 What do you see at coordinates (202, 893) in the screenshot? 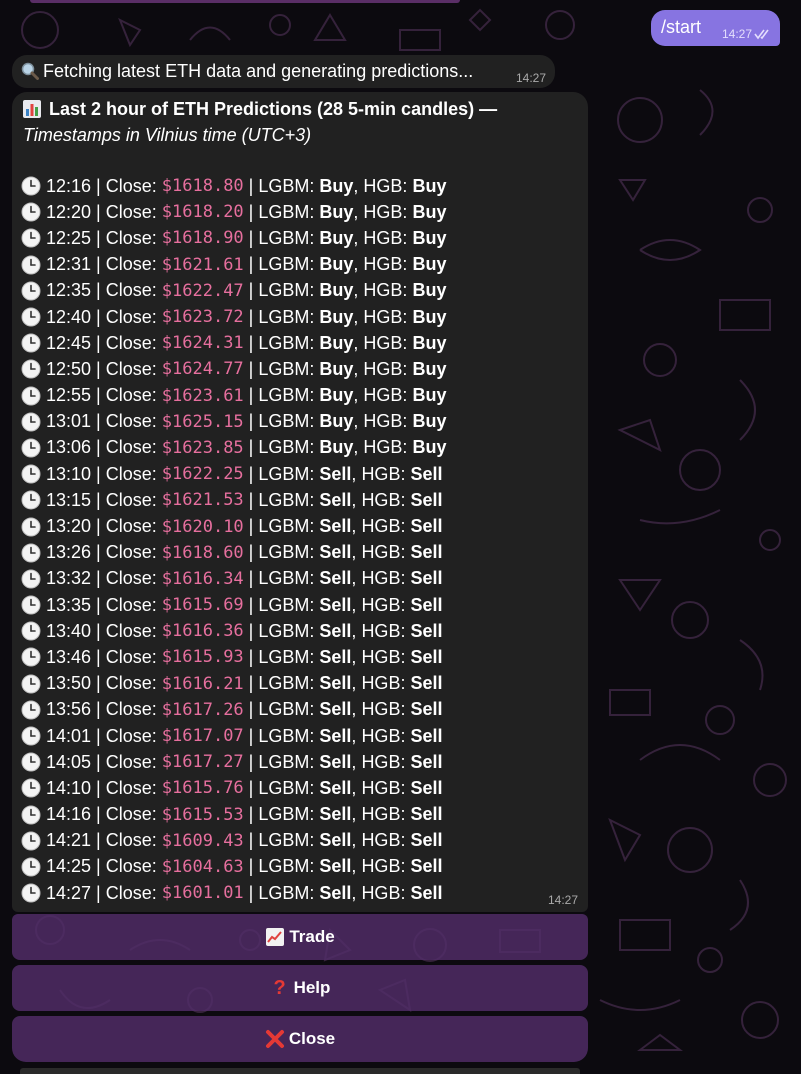
I see `close-price: $1601.01` at bounding box center [202, 893].